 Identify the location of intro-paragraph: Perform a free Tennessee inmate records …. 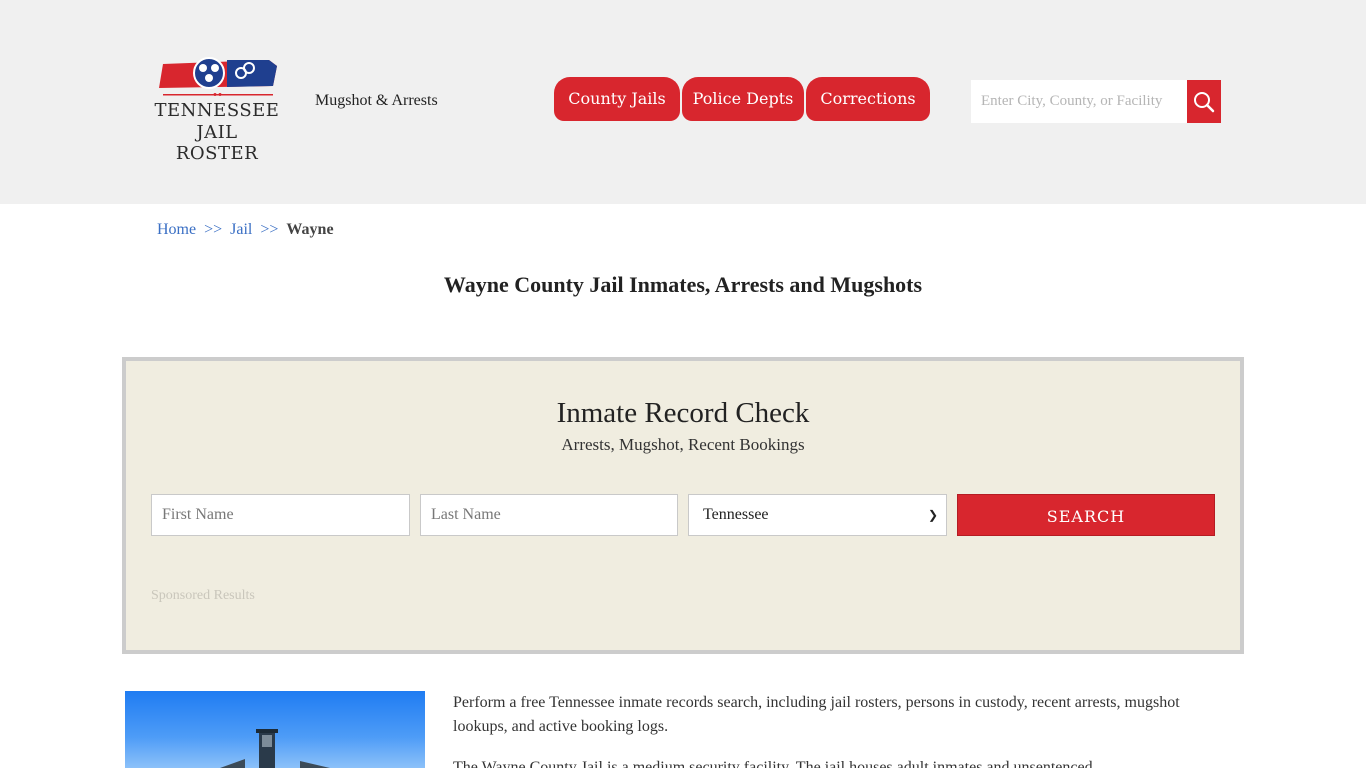
(816, 714).